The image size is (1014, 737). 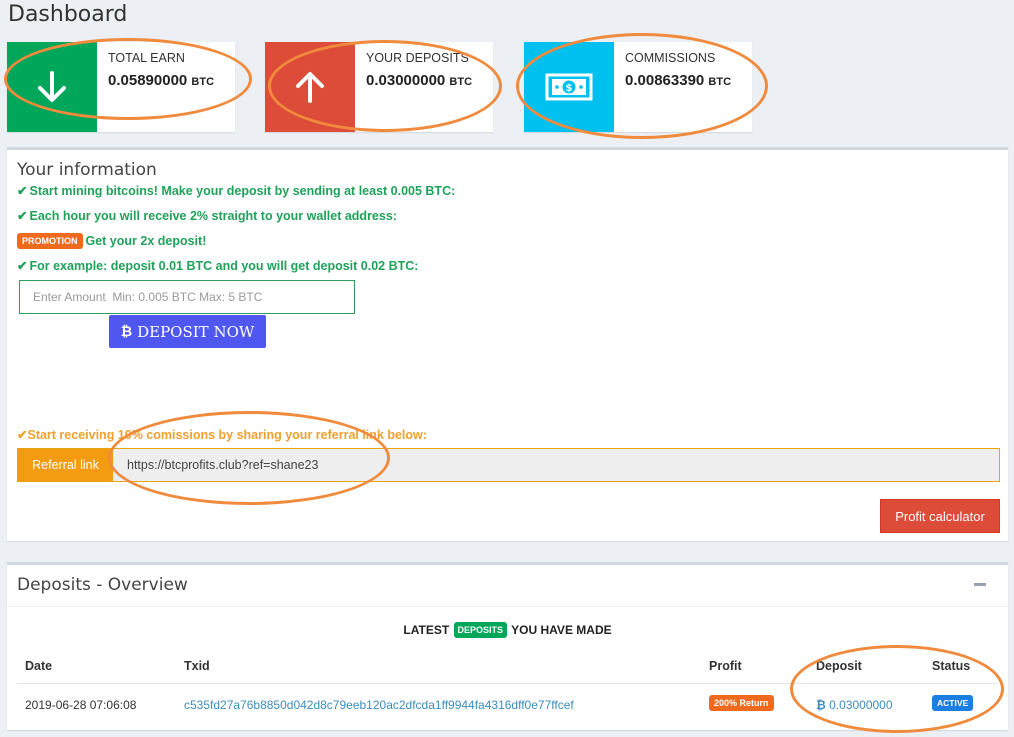 What do you see at coordinates (310, 87) in the screenshot?
I see `arrow-up-icon` at bounding box center [310, 87].